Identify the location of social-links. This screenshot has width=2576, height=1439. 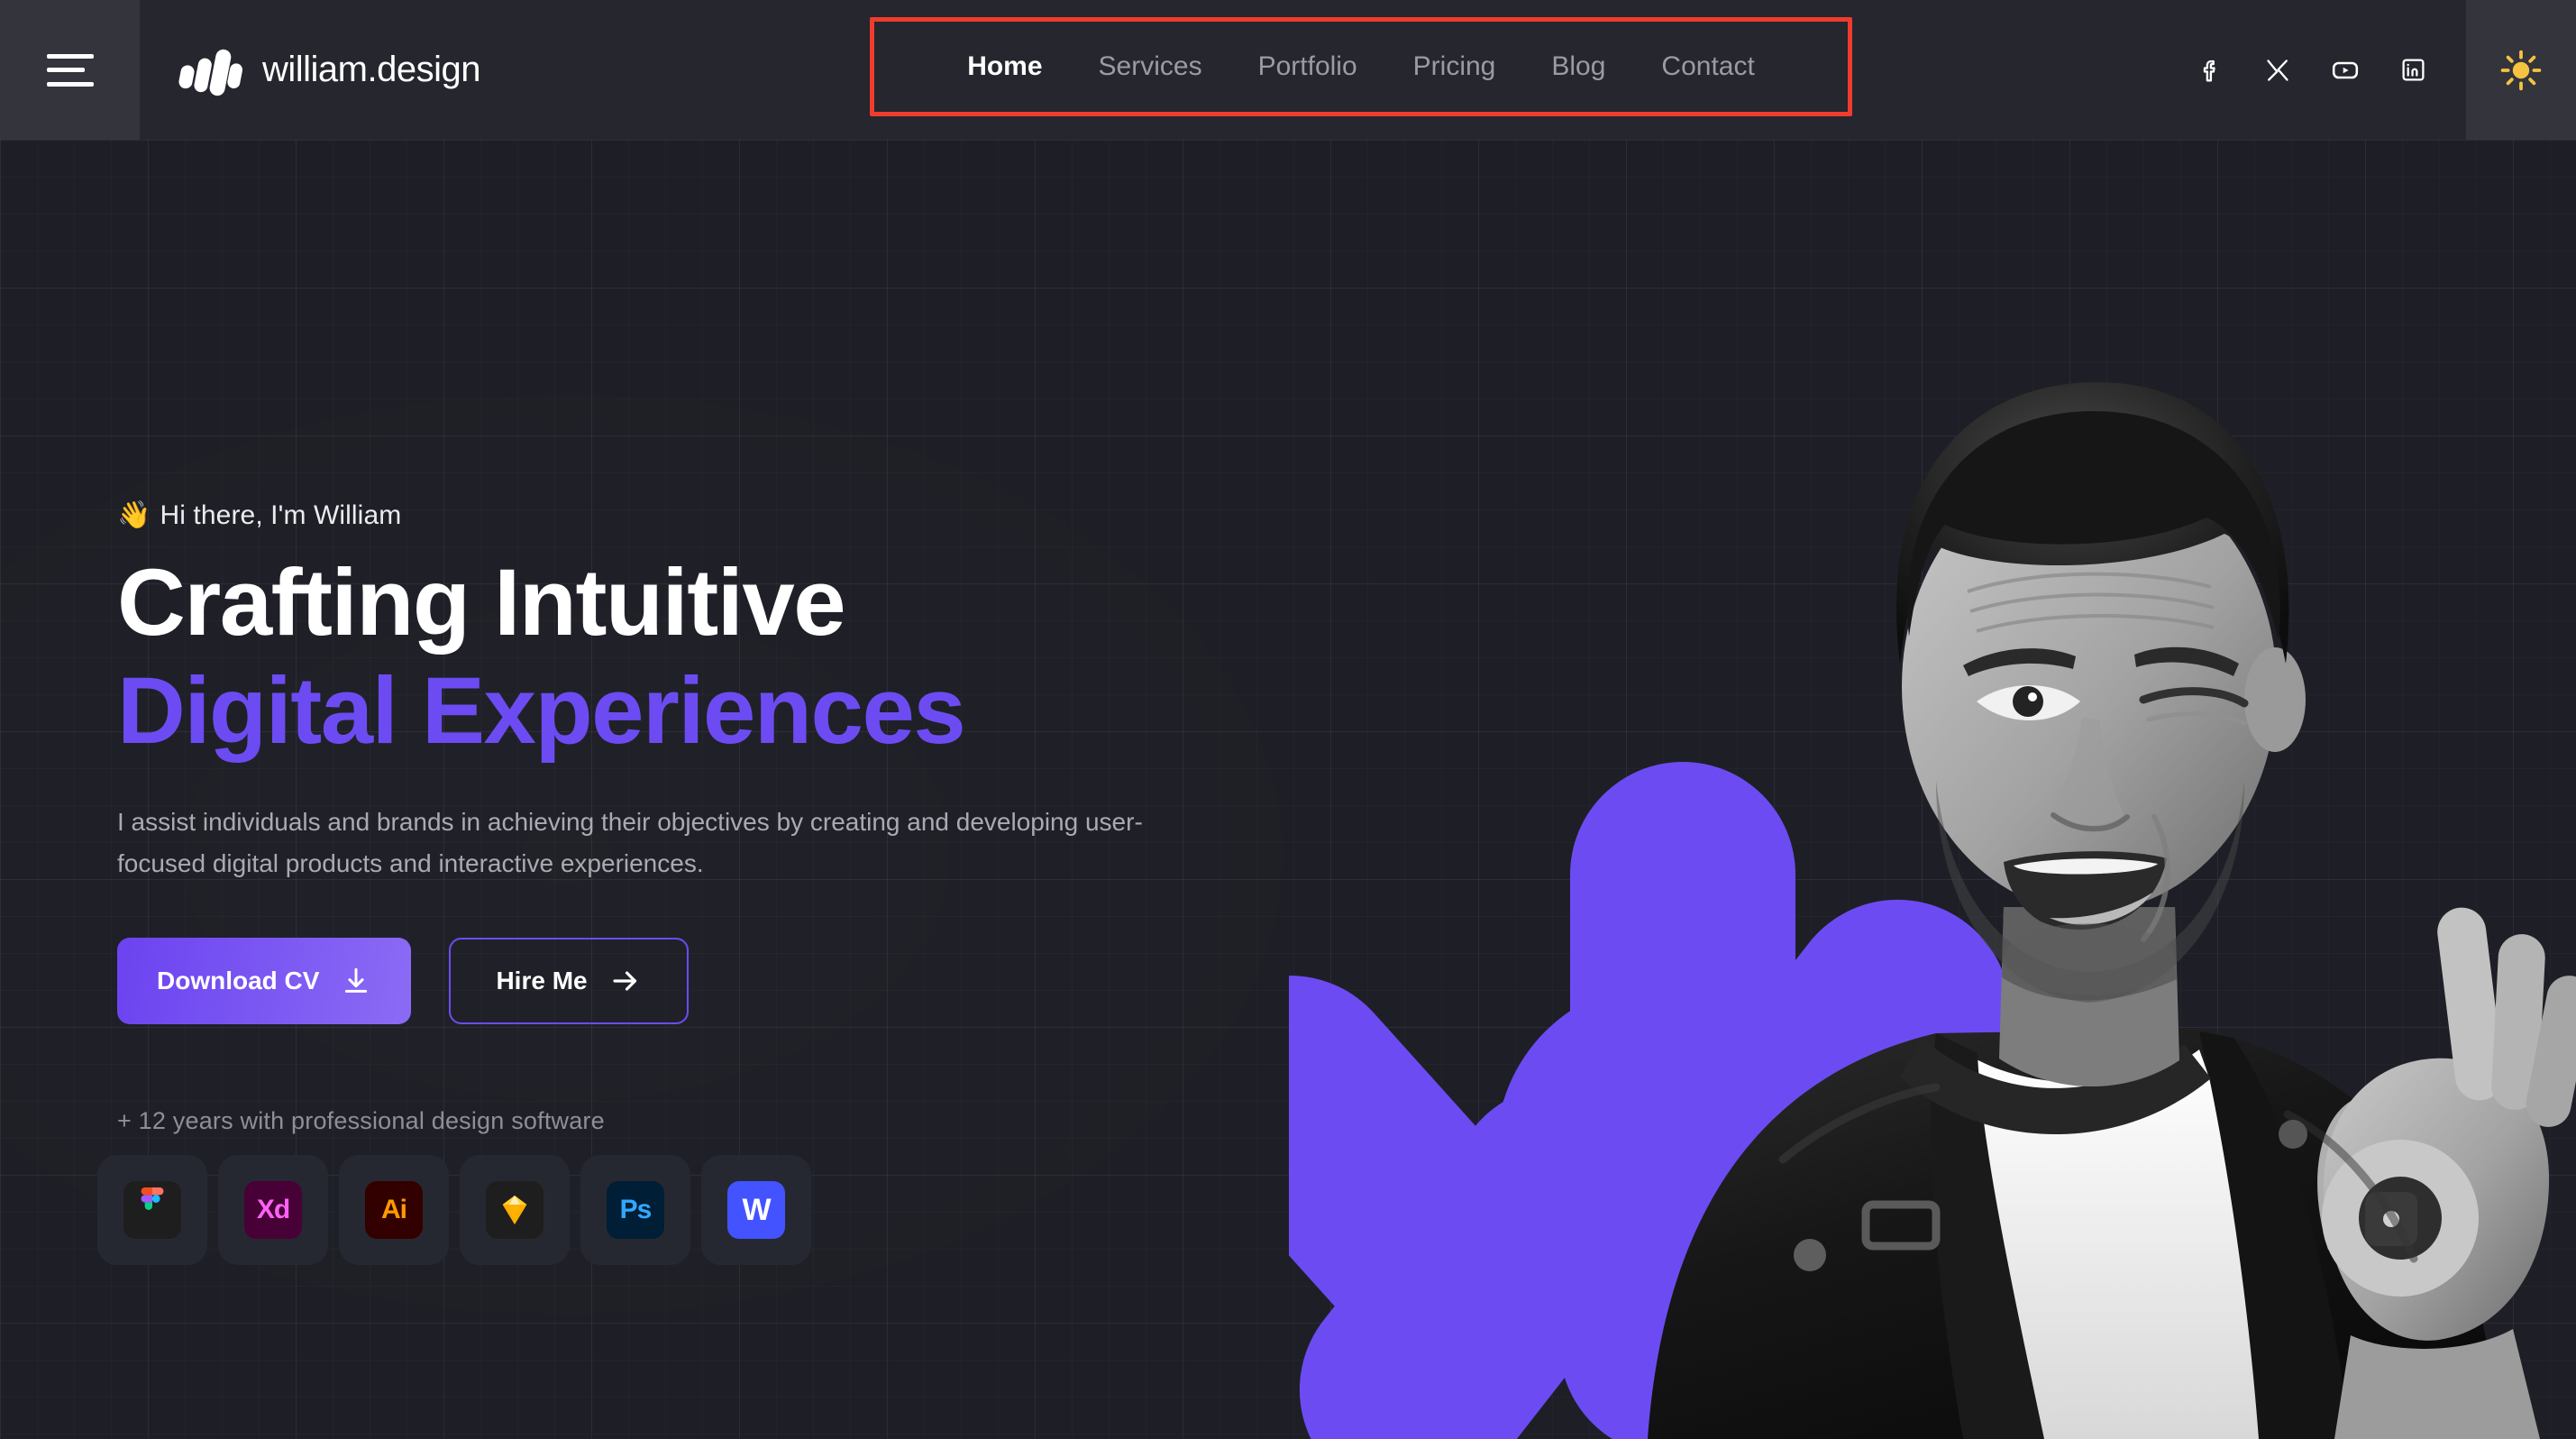
(2330, 70).